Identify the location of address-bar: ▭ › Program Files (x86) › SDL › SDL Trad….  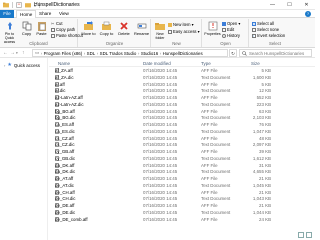
(130, 53).